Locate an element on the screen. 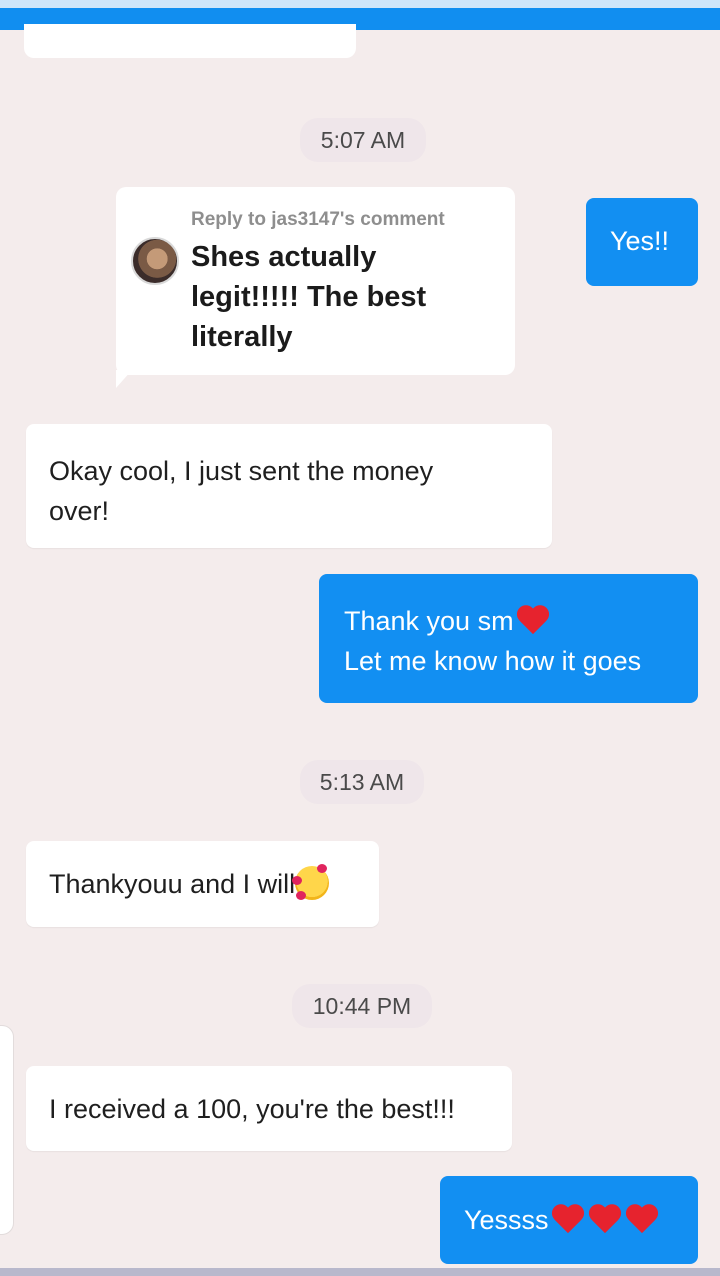 The height and width of the screenshot is (1276, 720). top-bar-edge is located at coordinates (360, 4).